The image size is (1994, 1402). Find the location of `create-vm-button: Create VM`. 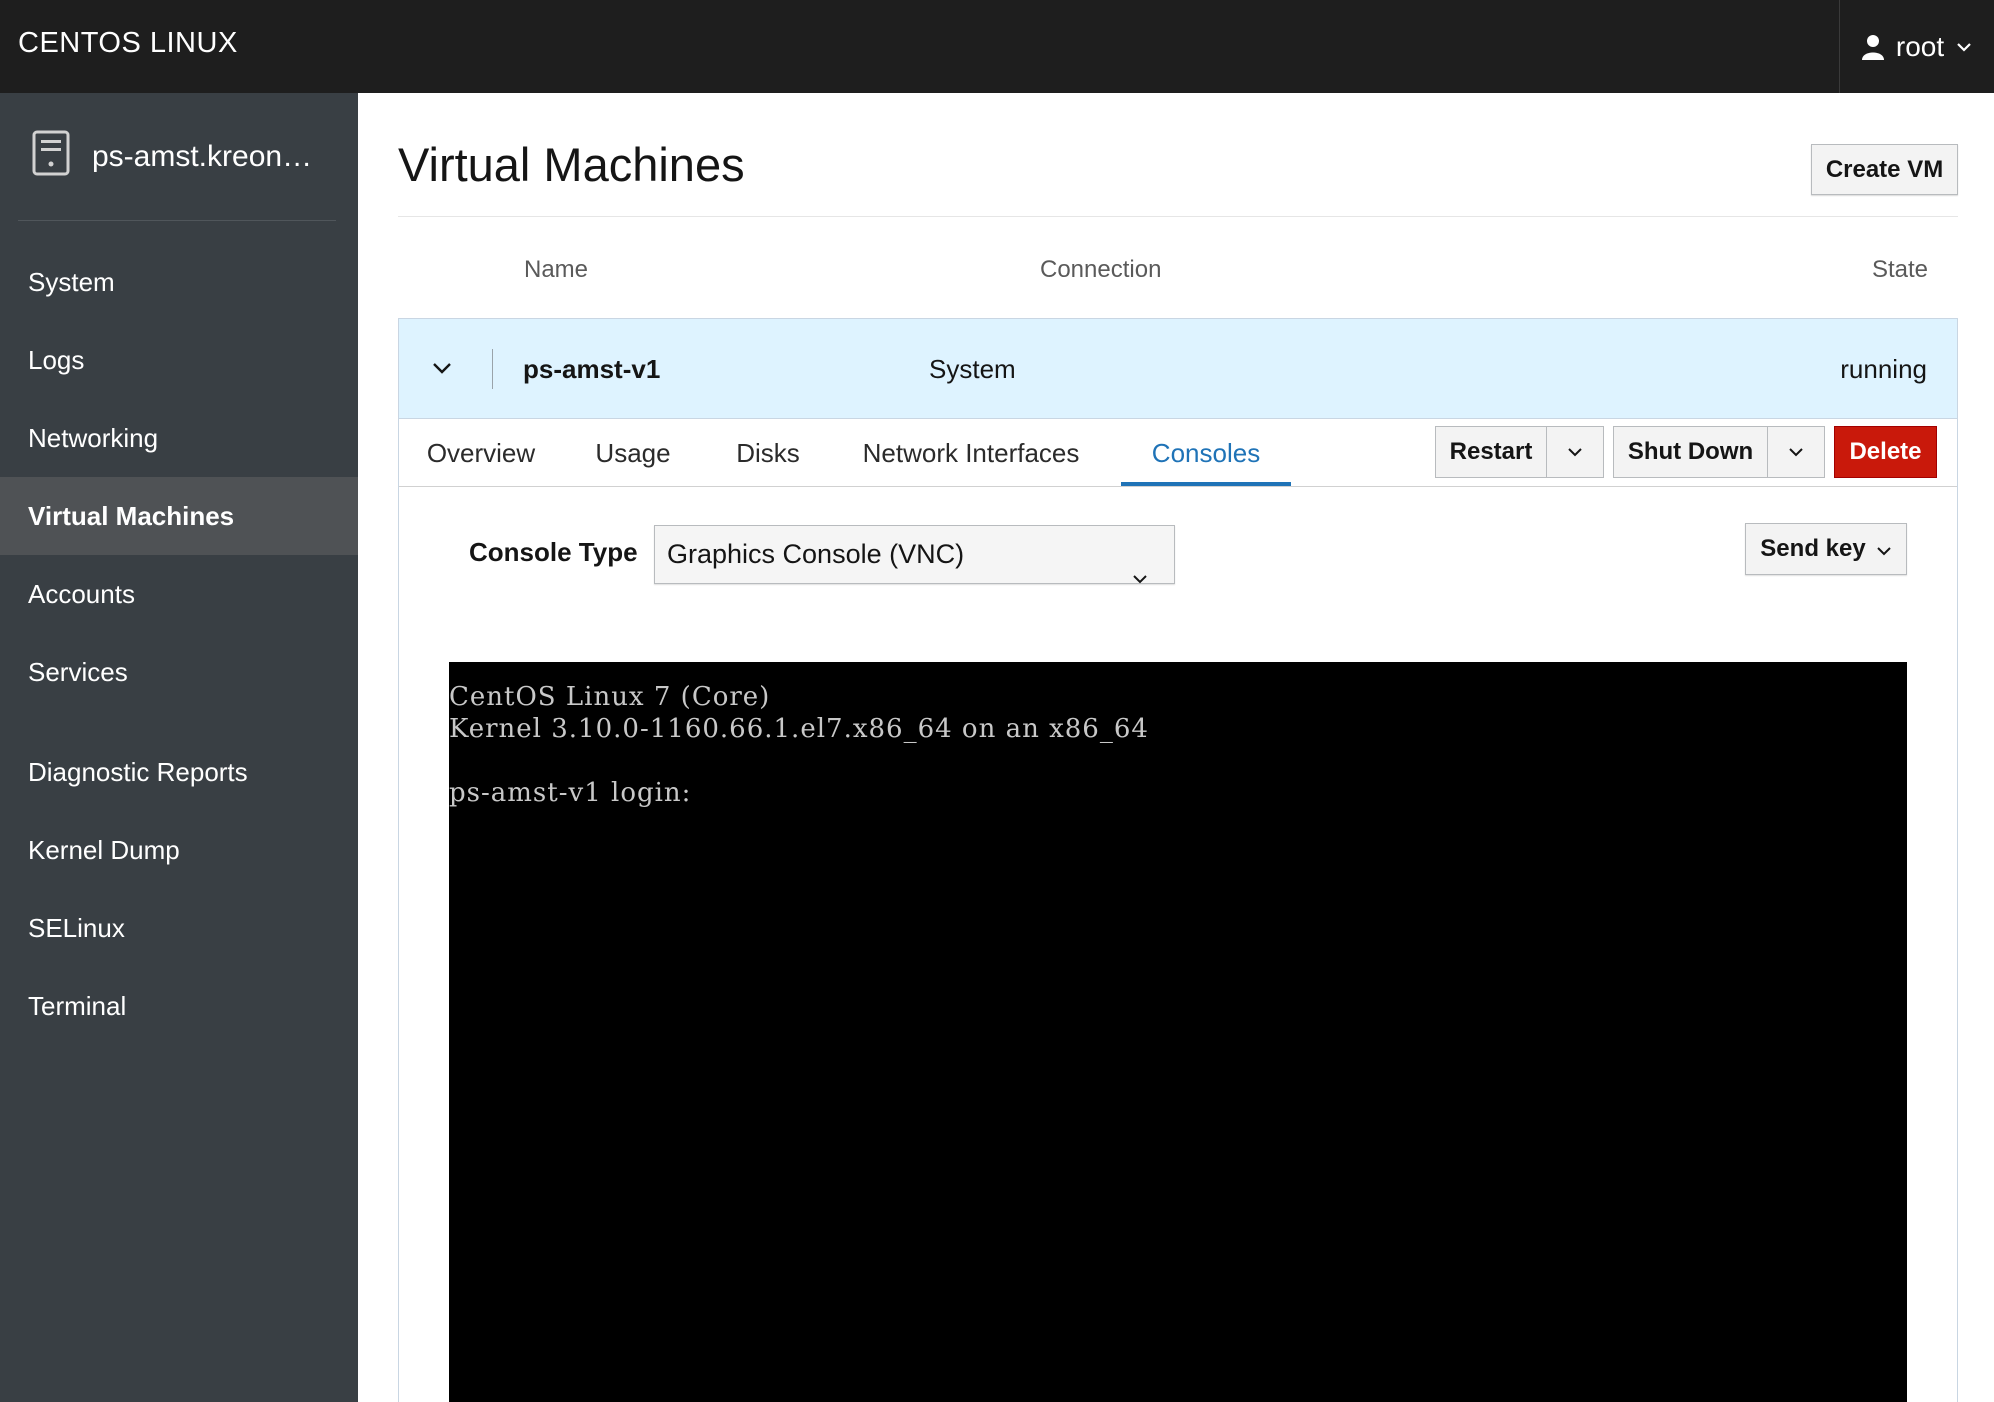

create-vm-button: Create VM is located at coordinates (1884, 169).